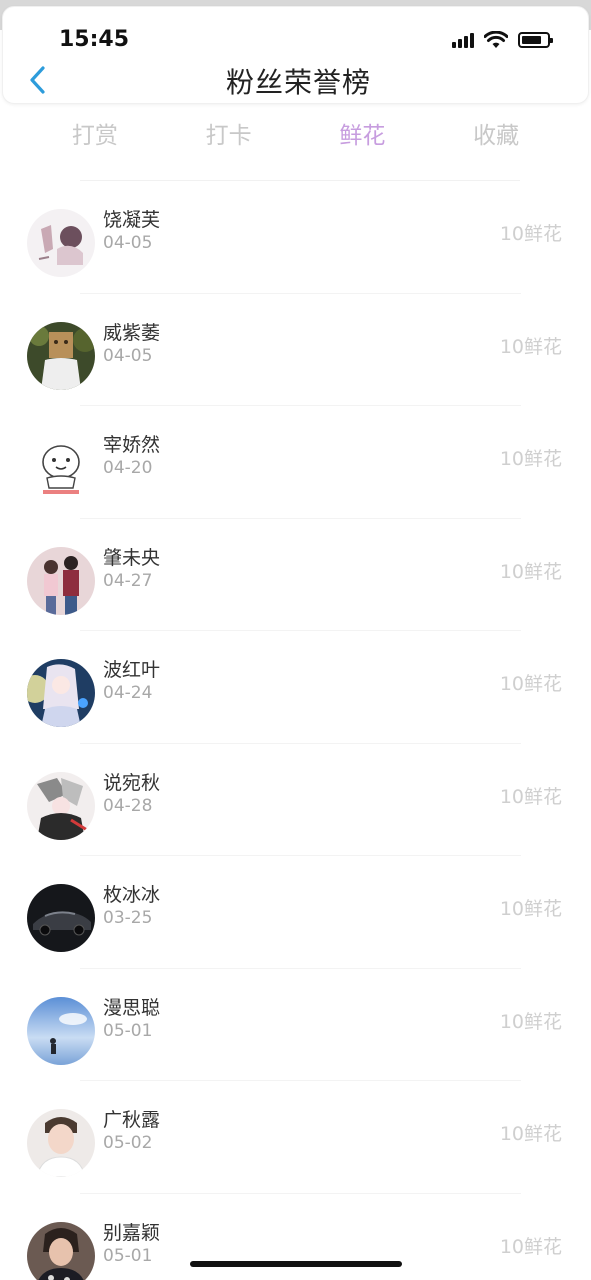 The width and height of the screenshot is (591, 1280). Describe the element at coordinates (132, 1232) in the screenshot. I see `fan-name: 别嘉颖` at that location.